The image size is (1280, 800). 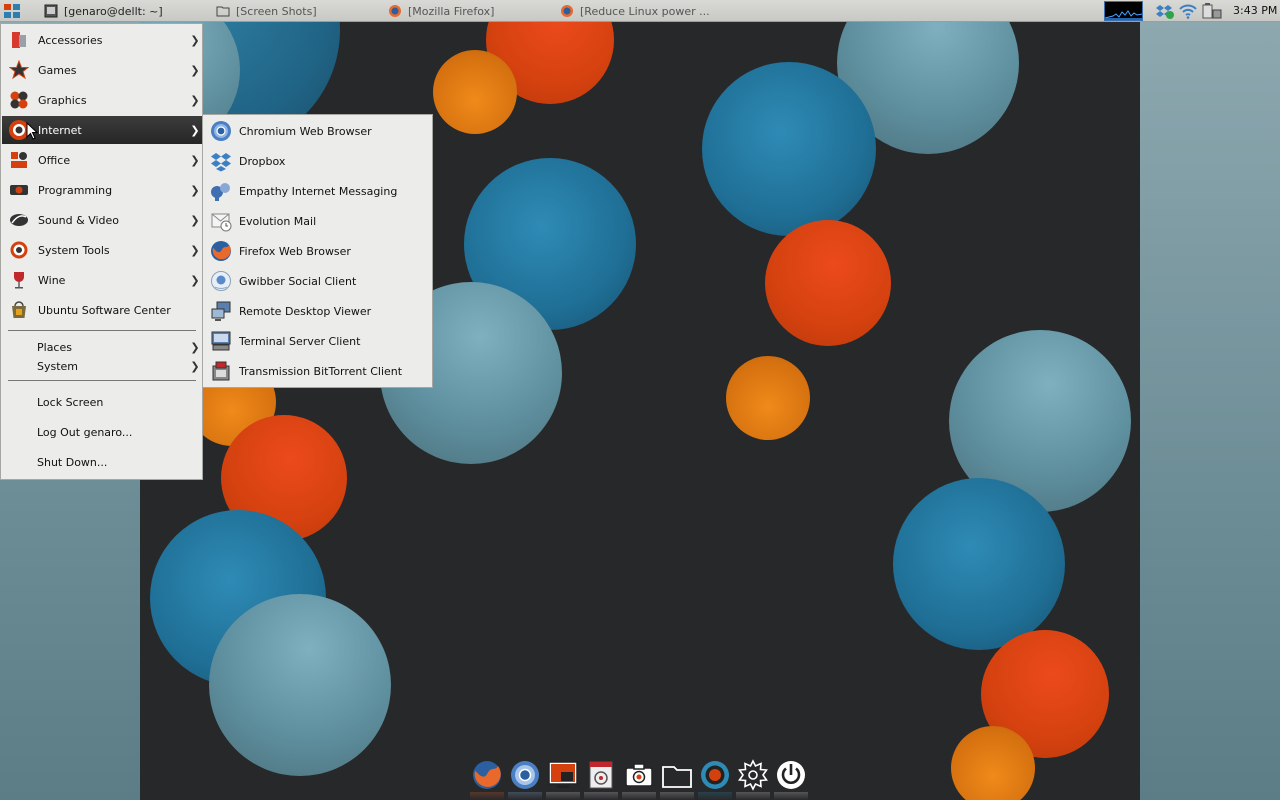 What do you see at coordinates (102, 70) in the screenshot?
I see `menu-item-games: Games ❯` at bounding box center [102, 70].